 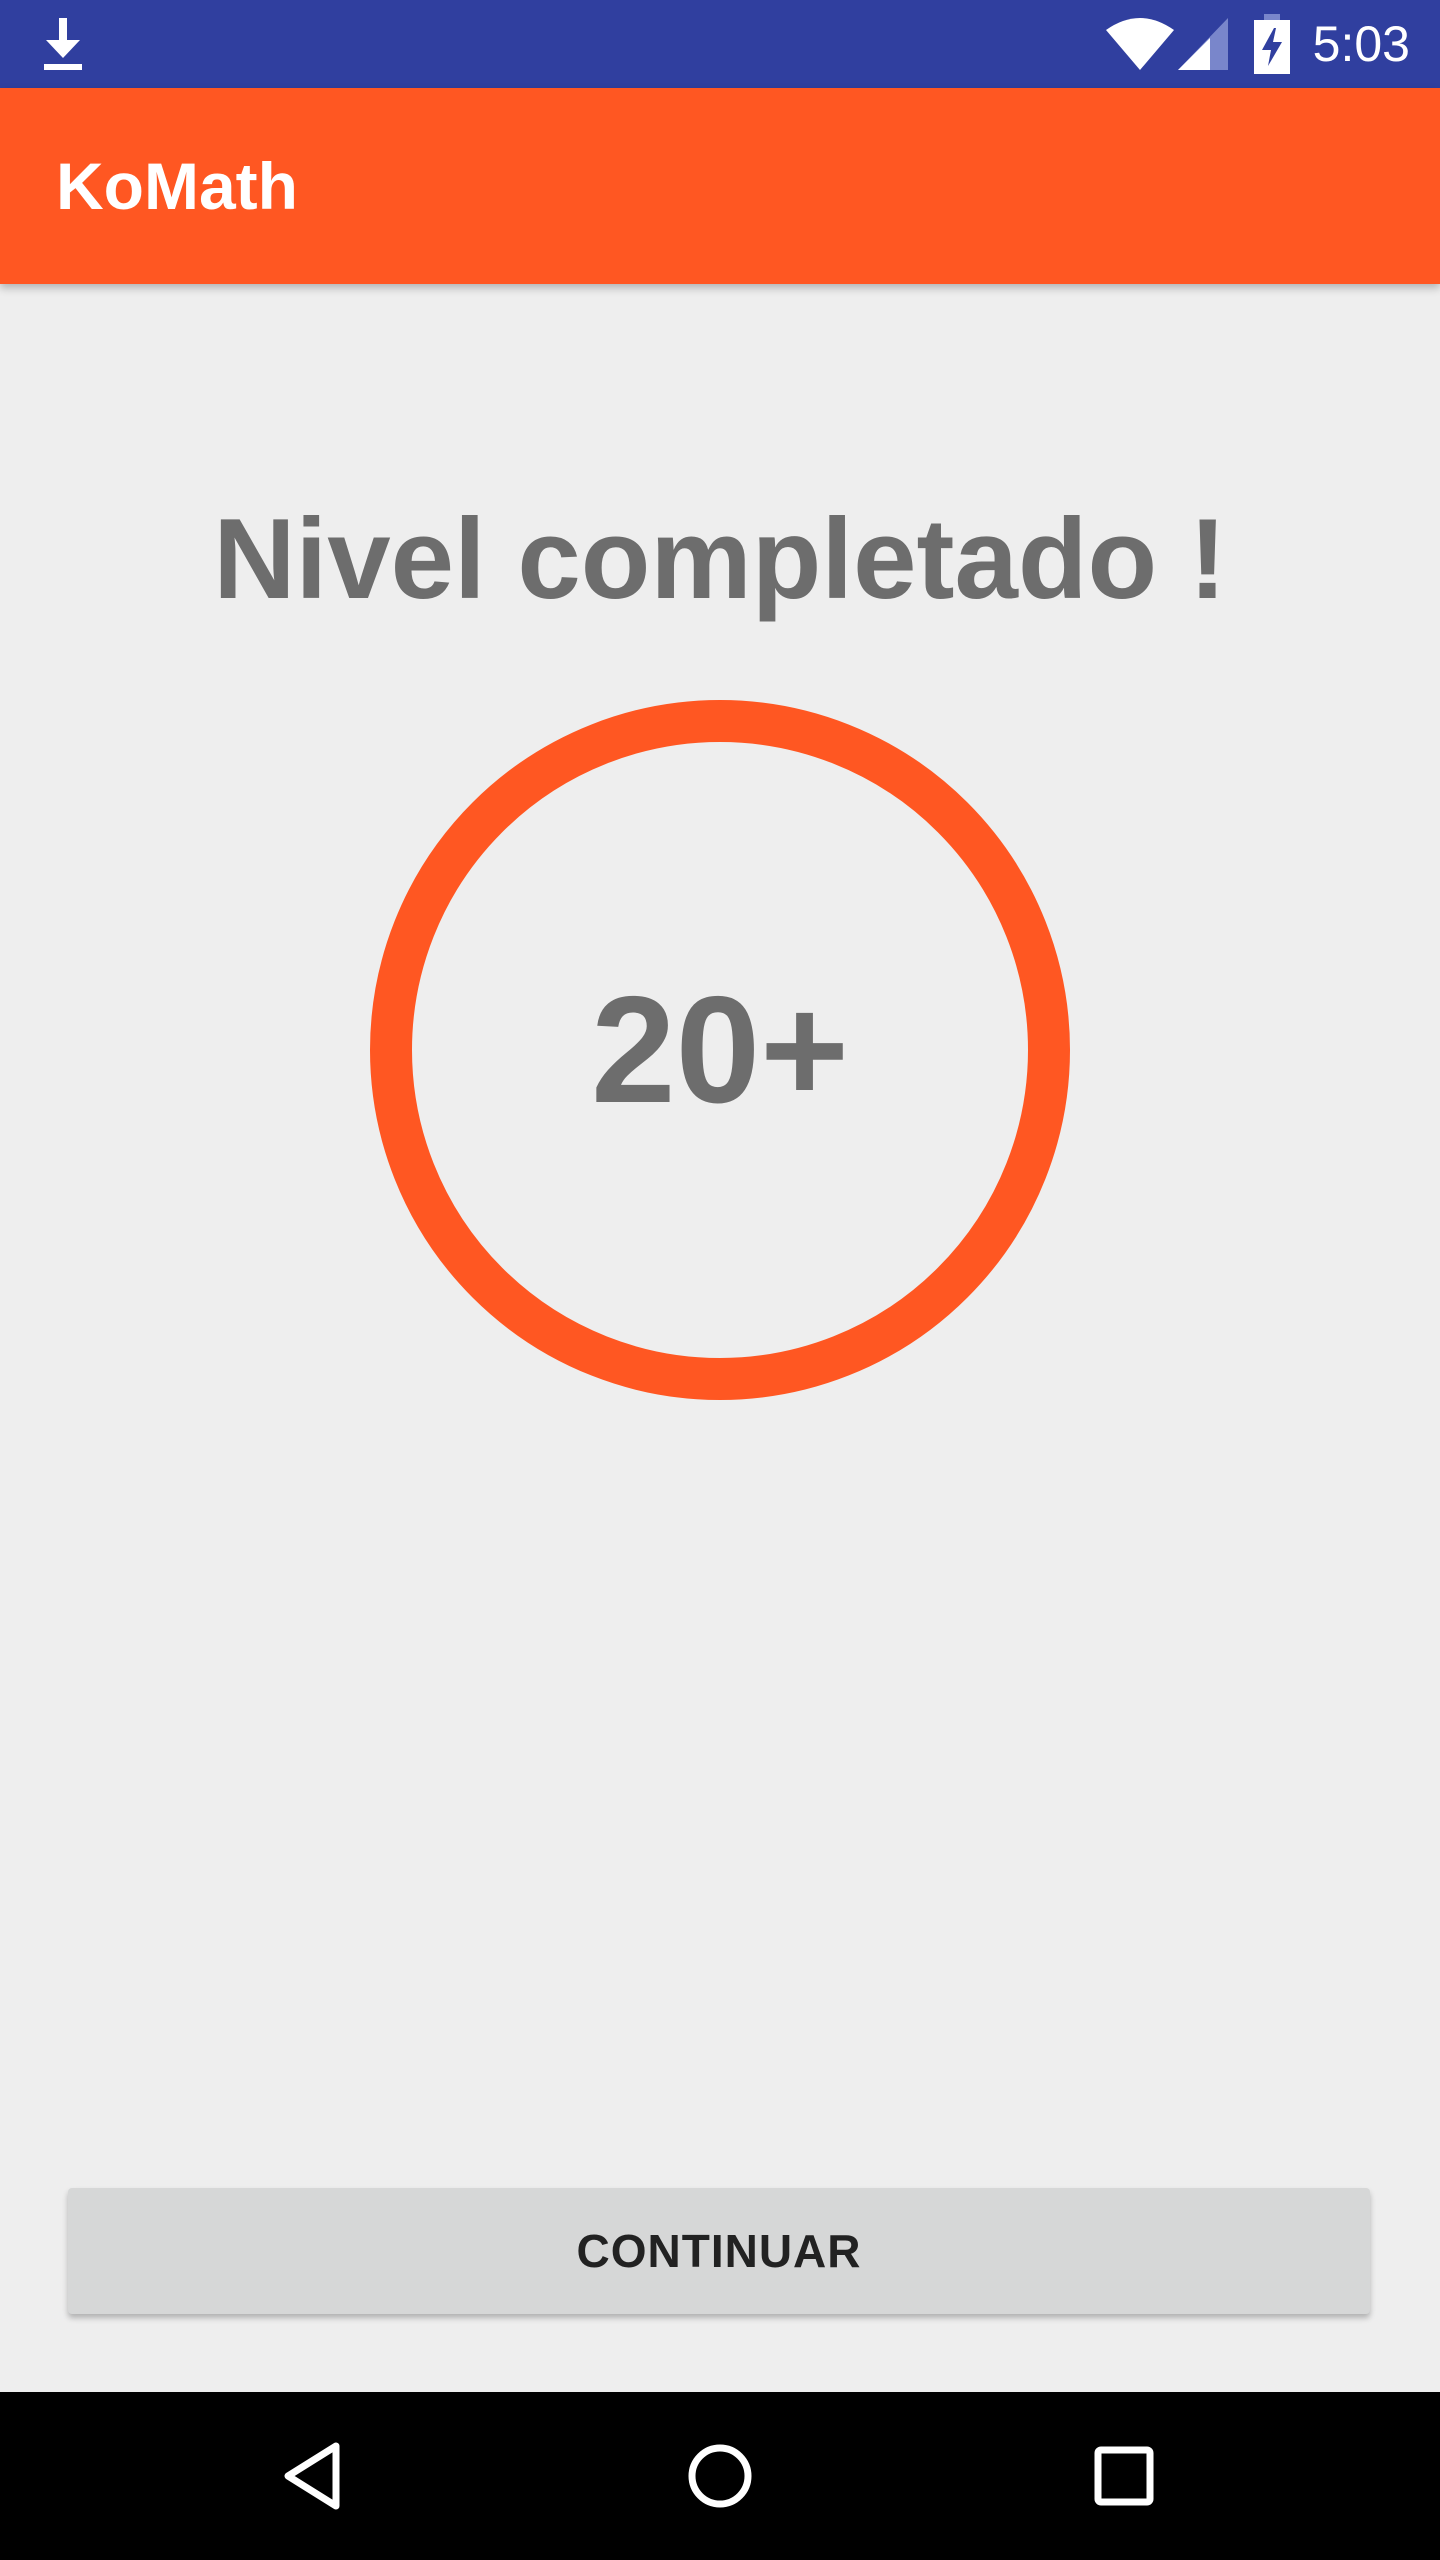 I want to click on download-icon, so click(x=63, y=44).